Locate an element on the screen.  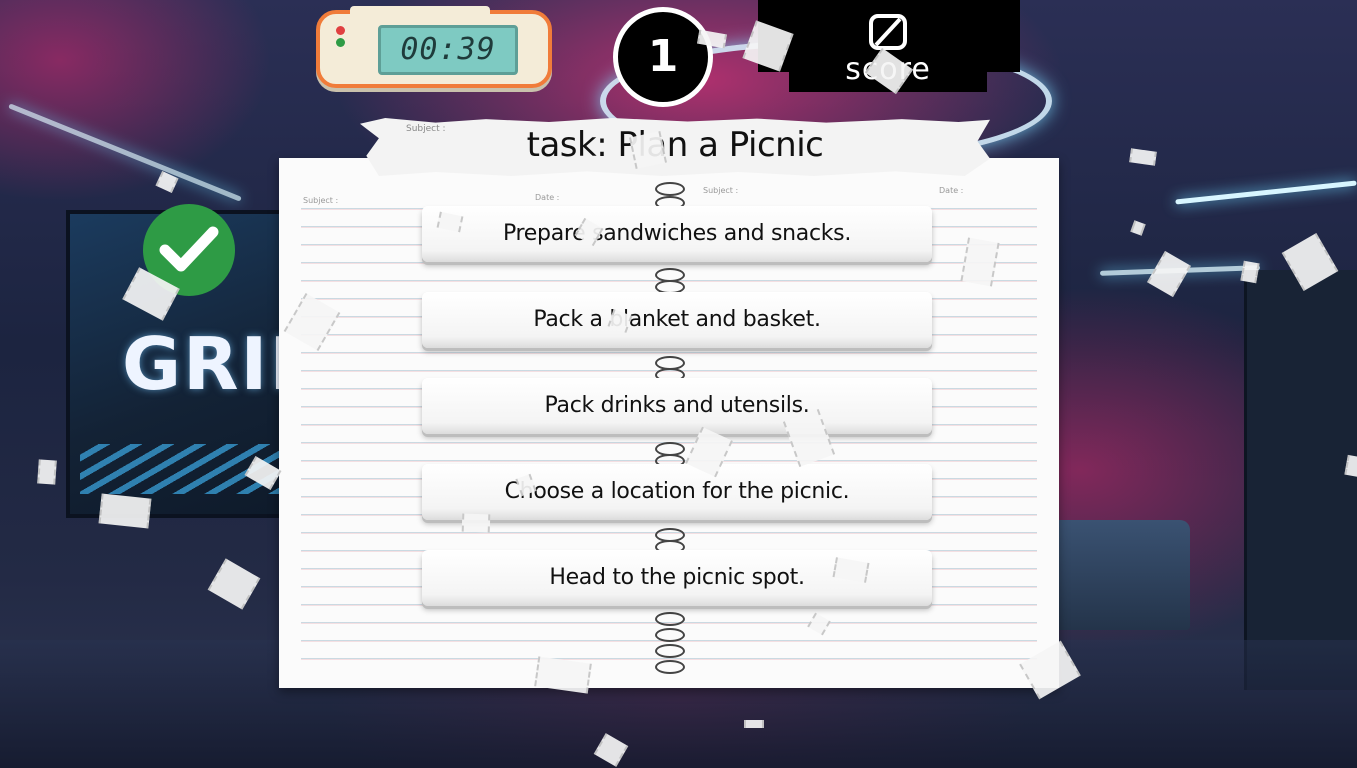
timer-red-light is located at coordinates (340, 30).